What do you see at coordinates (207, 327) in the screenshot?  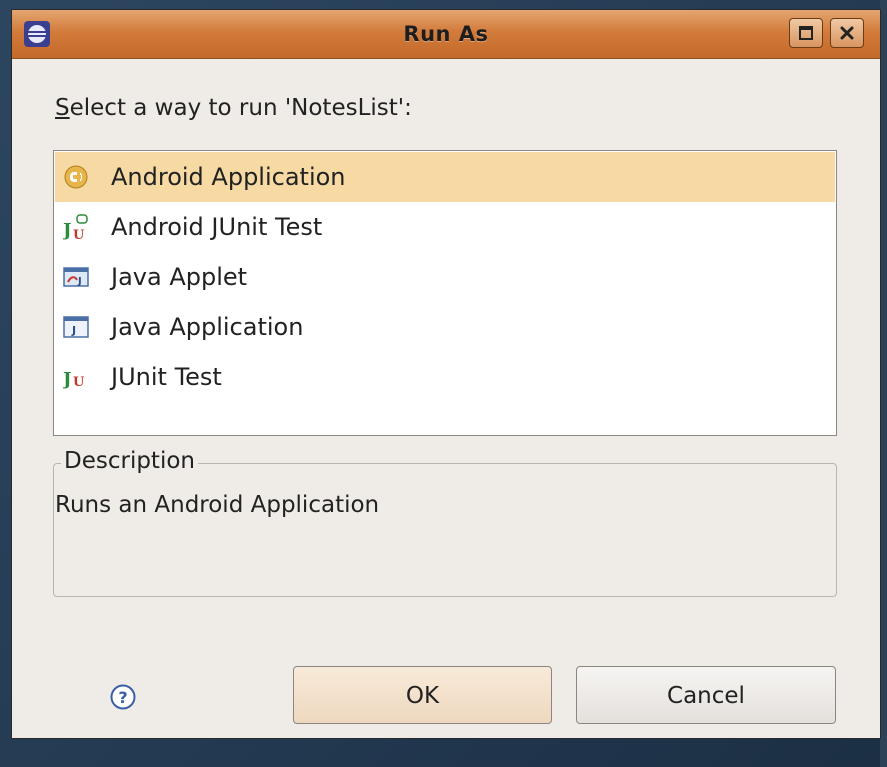 I see `list-item-label: Java Application` at bounding box center [207, 327].